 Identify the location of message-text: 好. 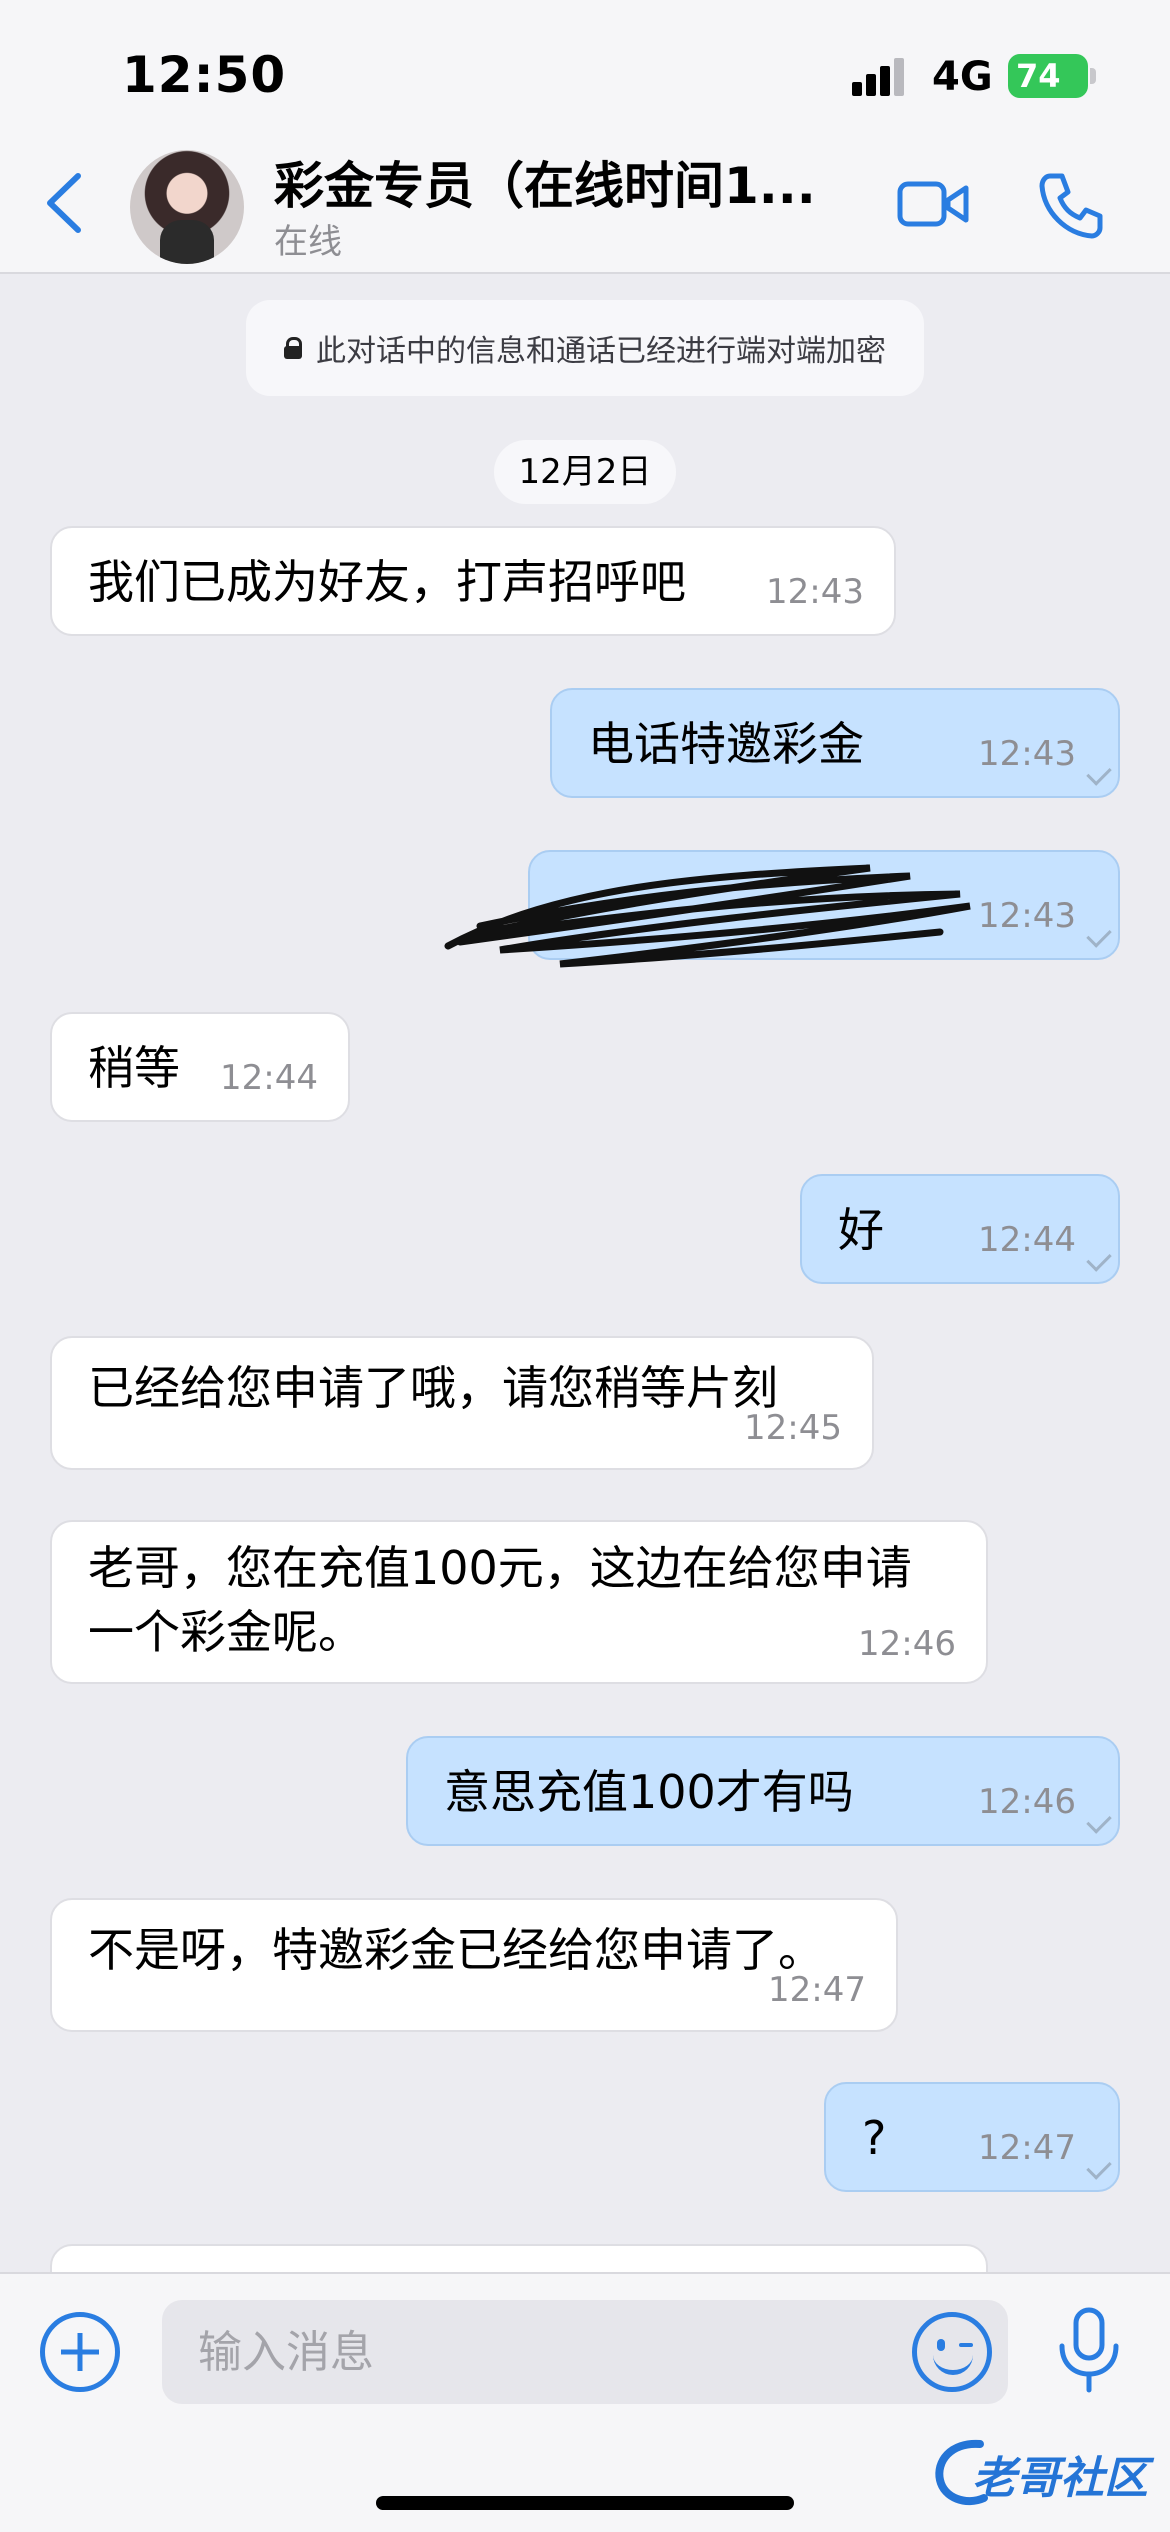
(861, 1230).